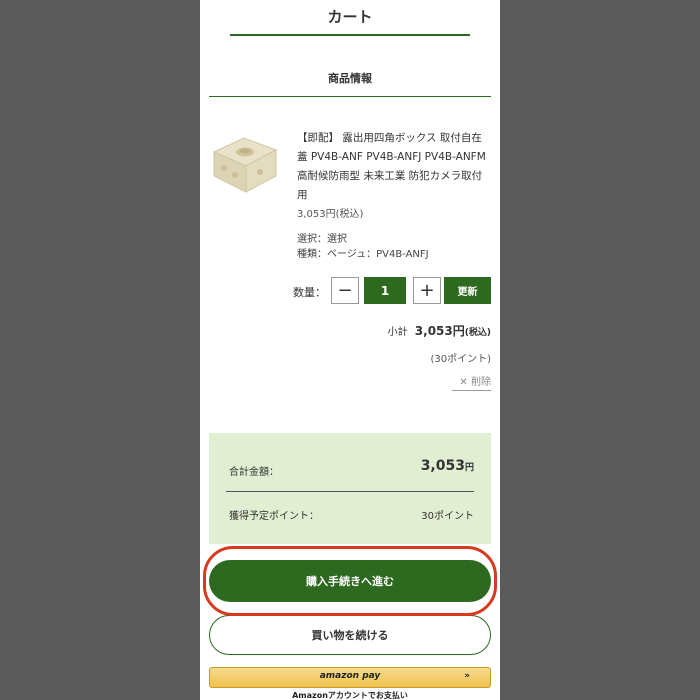 The image size is (700, 700). Describe the element at coordinates (463, 382) in the screenshot. I see `close-icon: ✕` at that location.